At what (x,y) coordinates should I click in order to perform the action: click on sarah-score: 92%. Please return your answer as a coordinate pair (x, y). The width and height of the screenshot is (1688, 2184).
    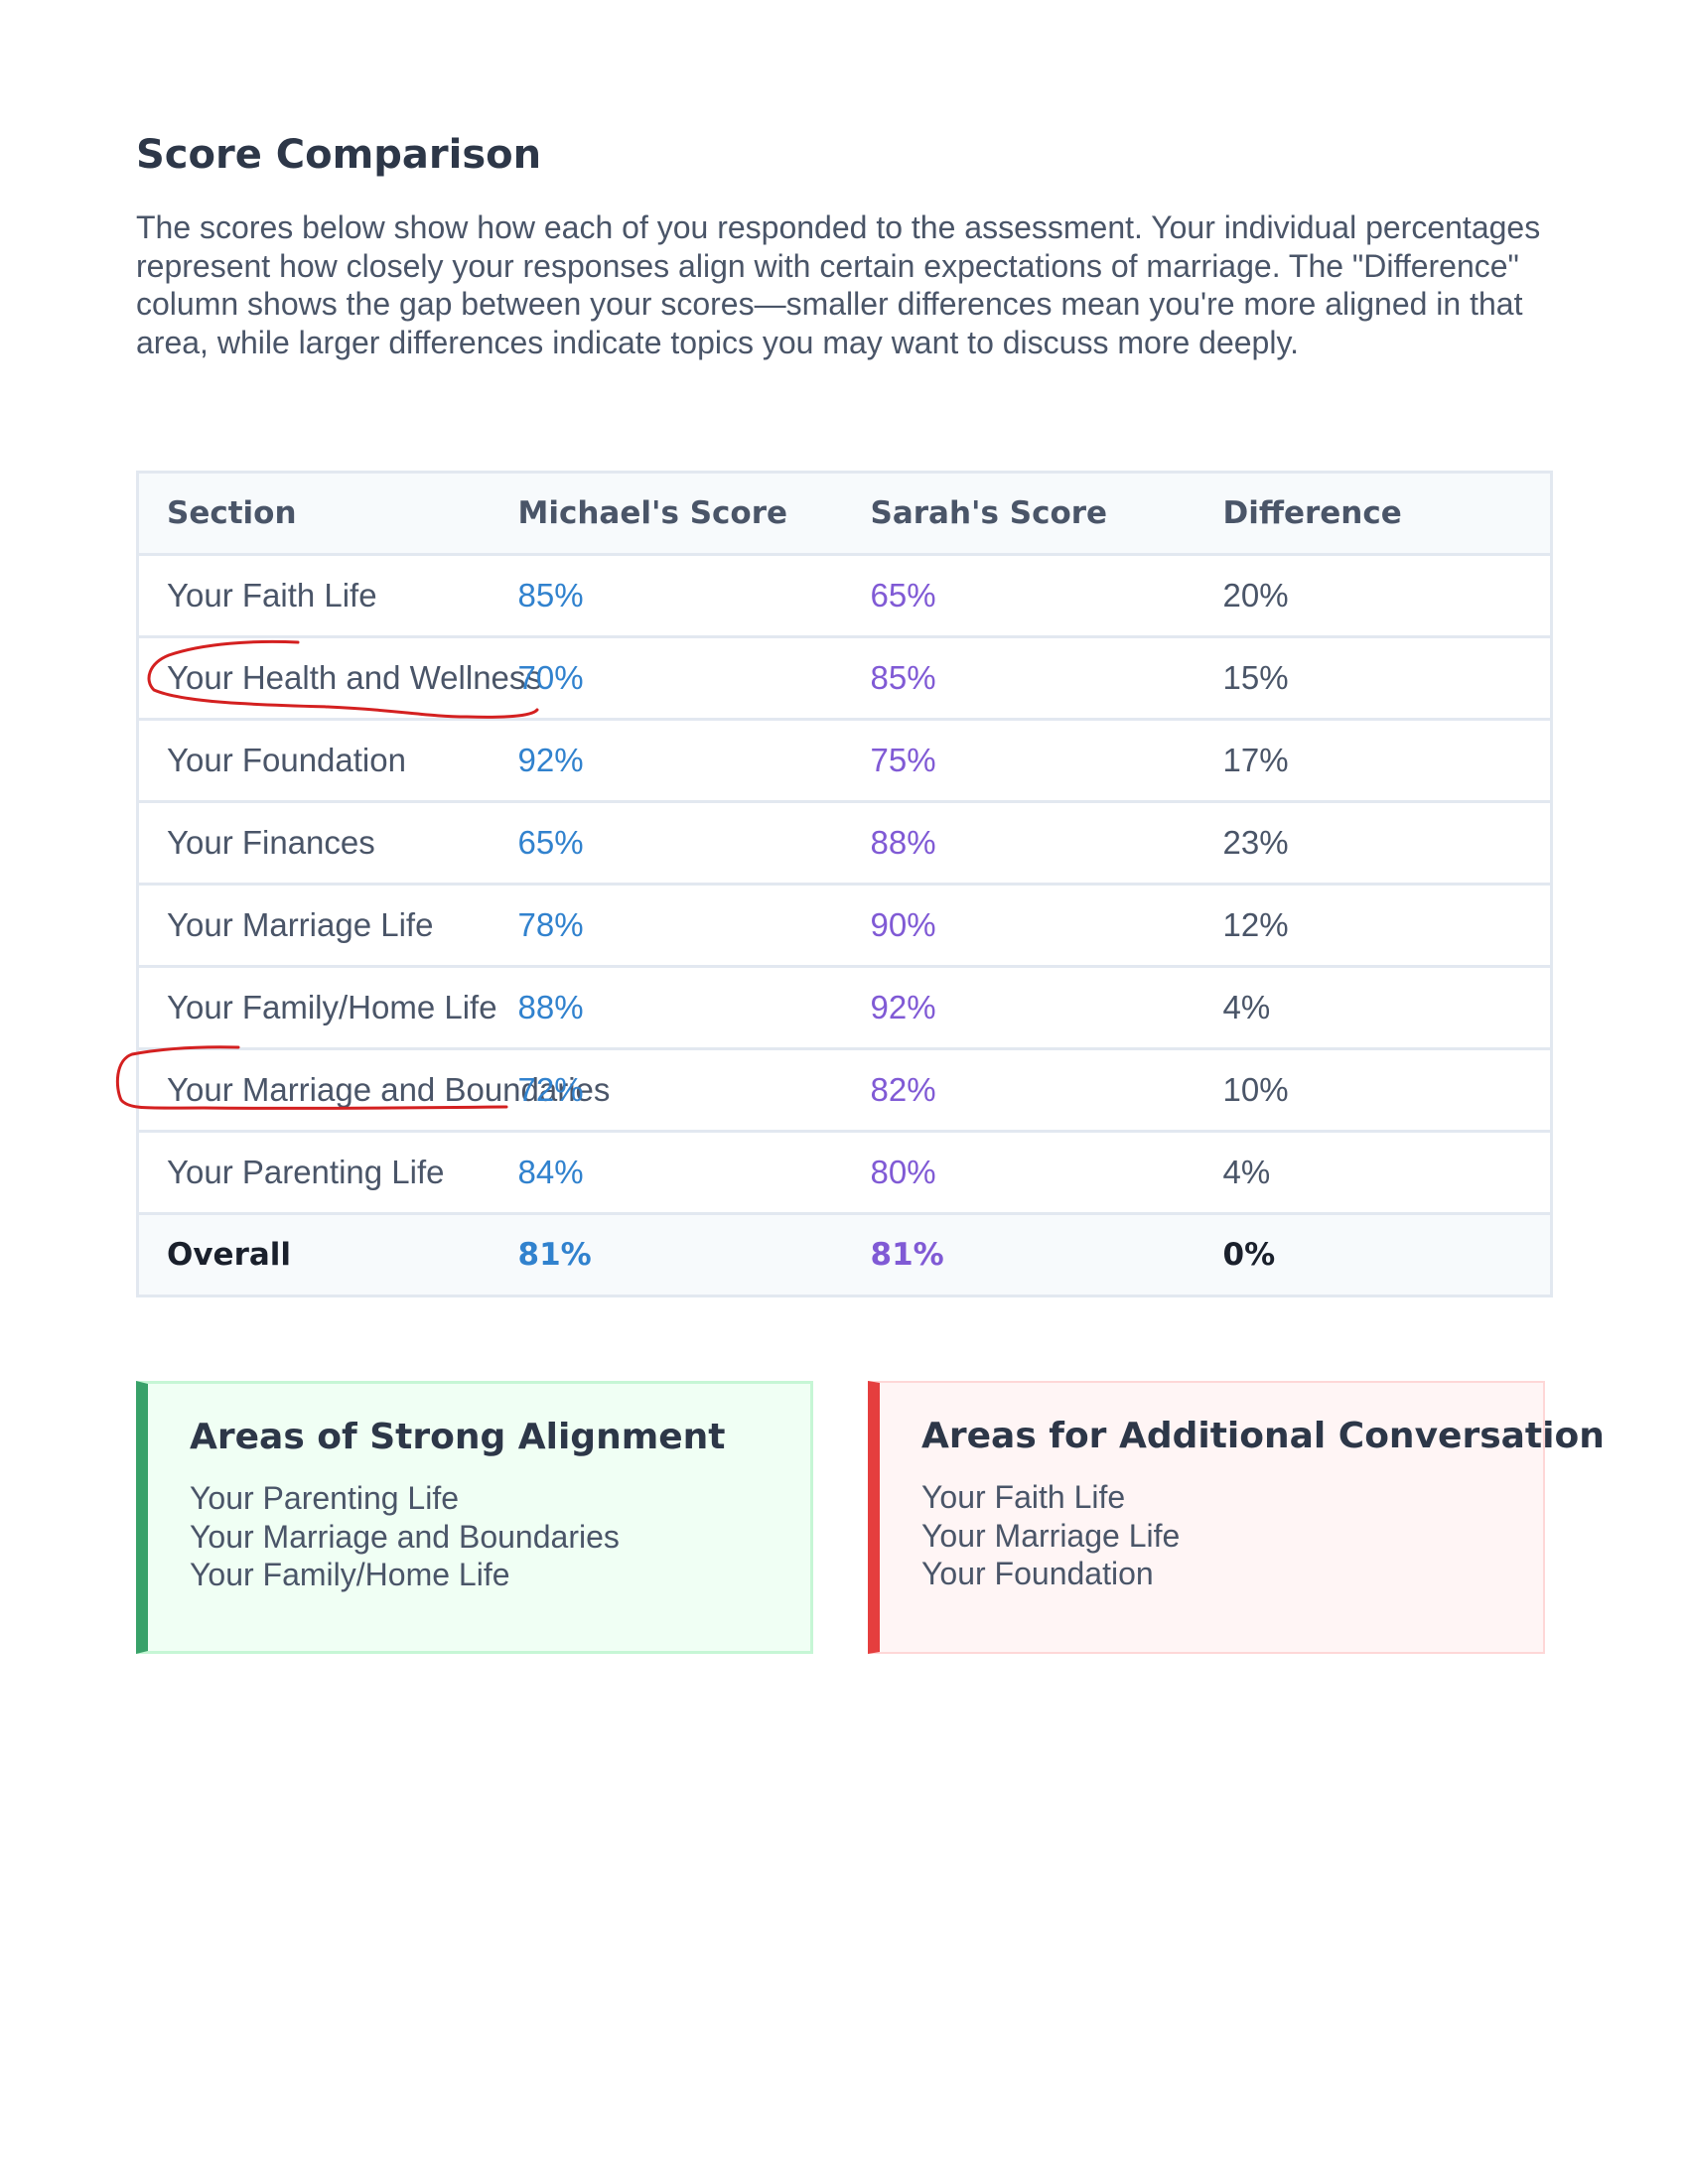
    Looking at the image, I should click on (1019, 1008).